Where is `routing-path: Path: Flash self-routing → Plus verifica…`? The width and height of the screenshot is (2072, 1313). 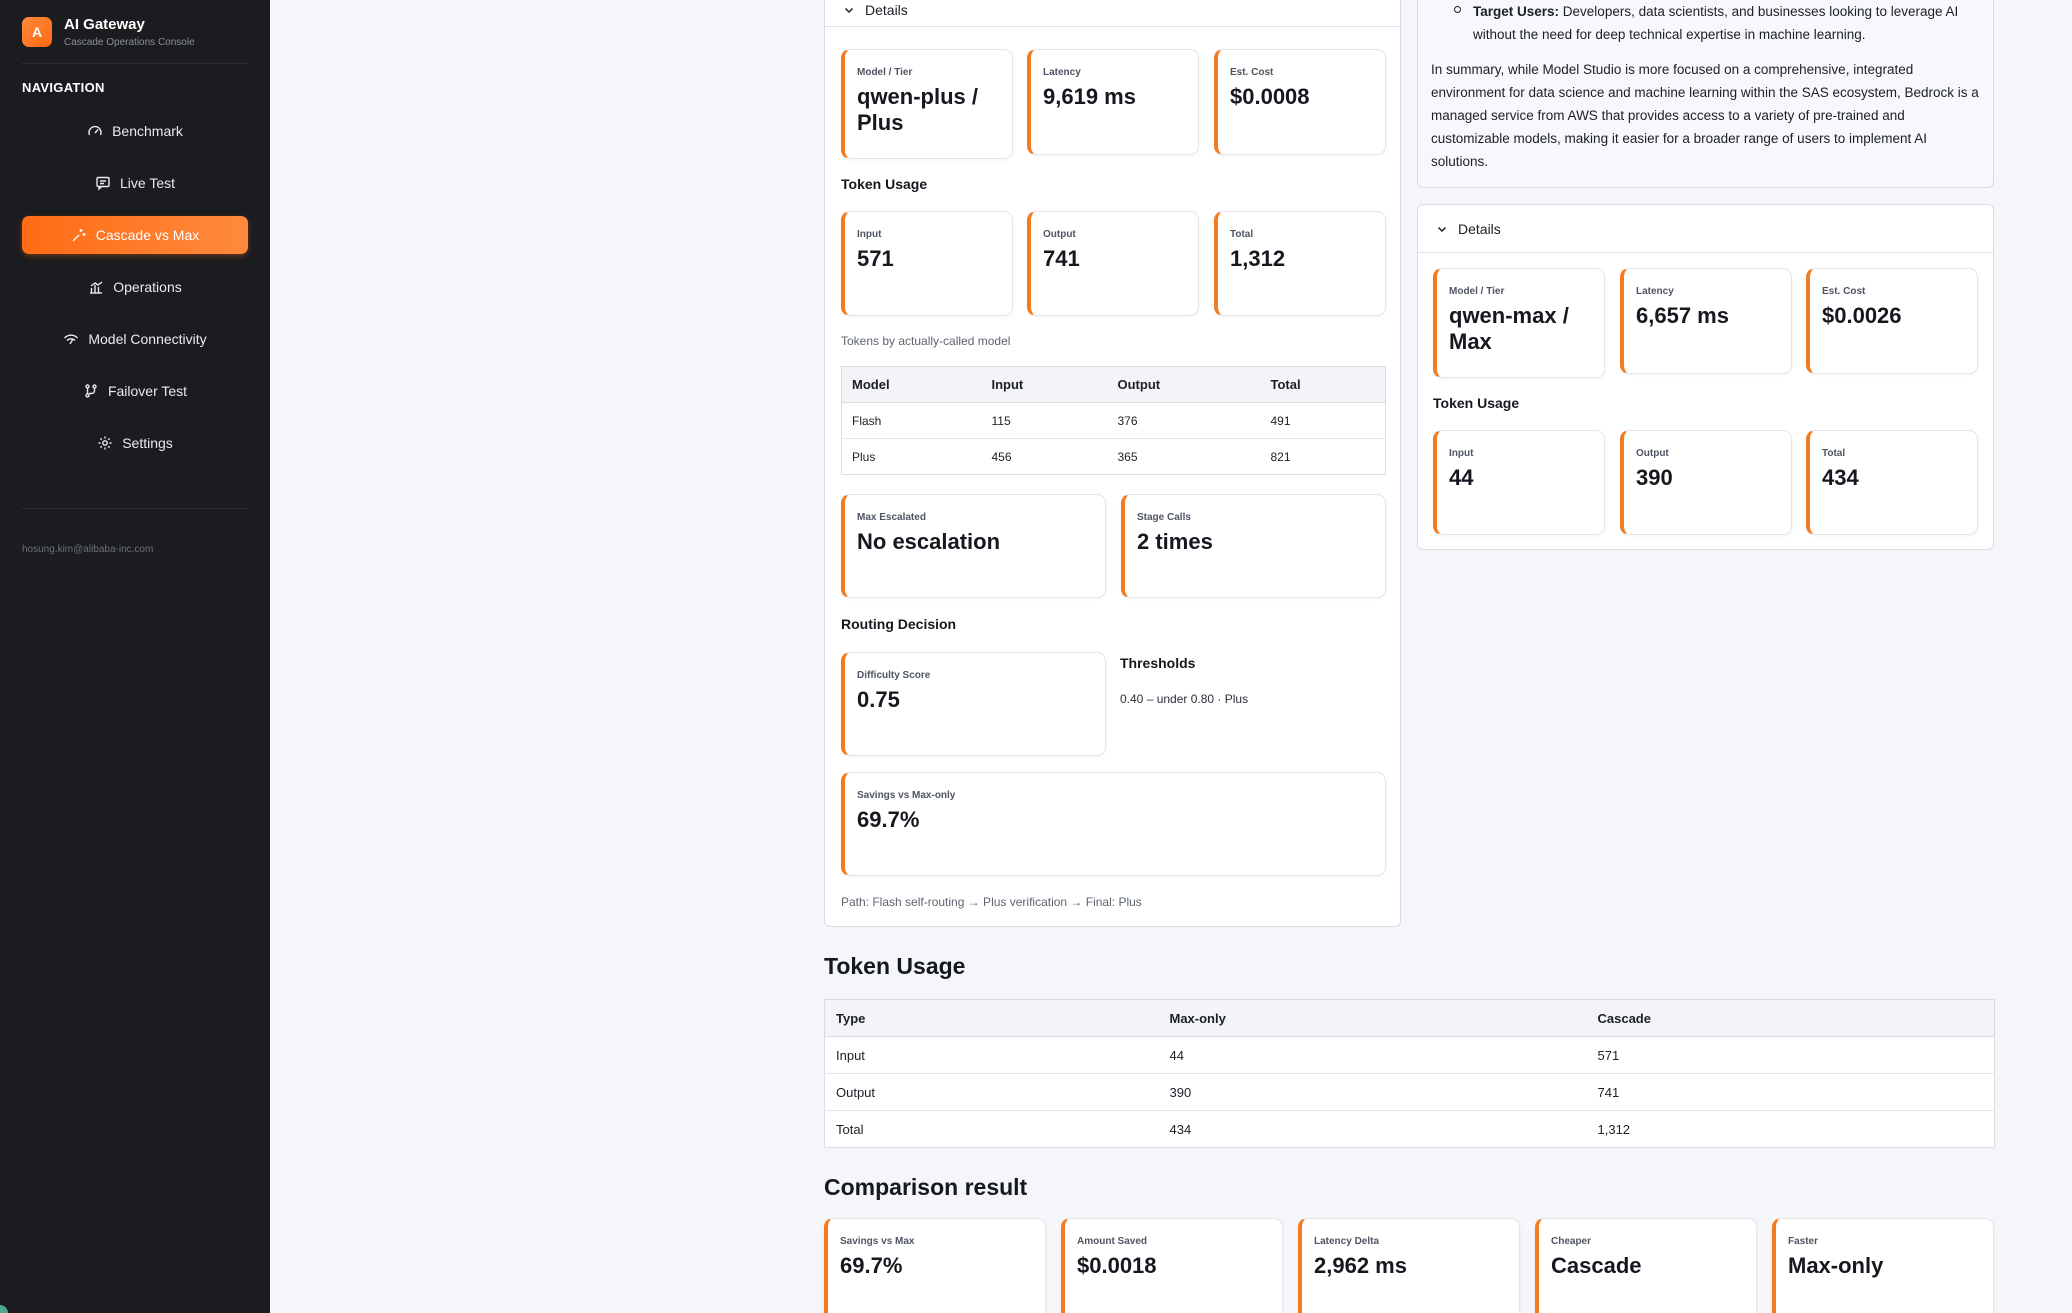
routing-path: Path: Flash self-routing → Plus verifica… is located at coordinates (991, 902).